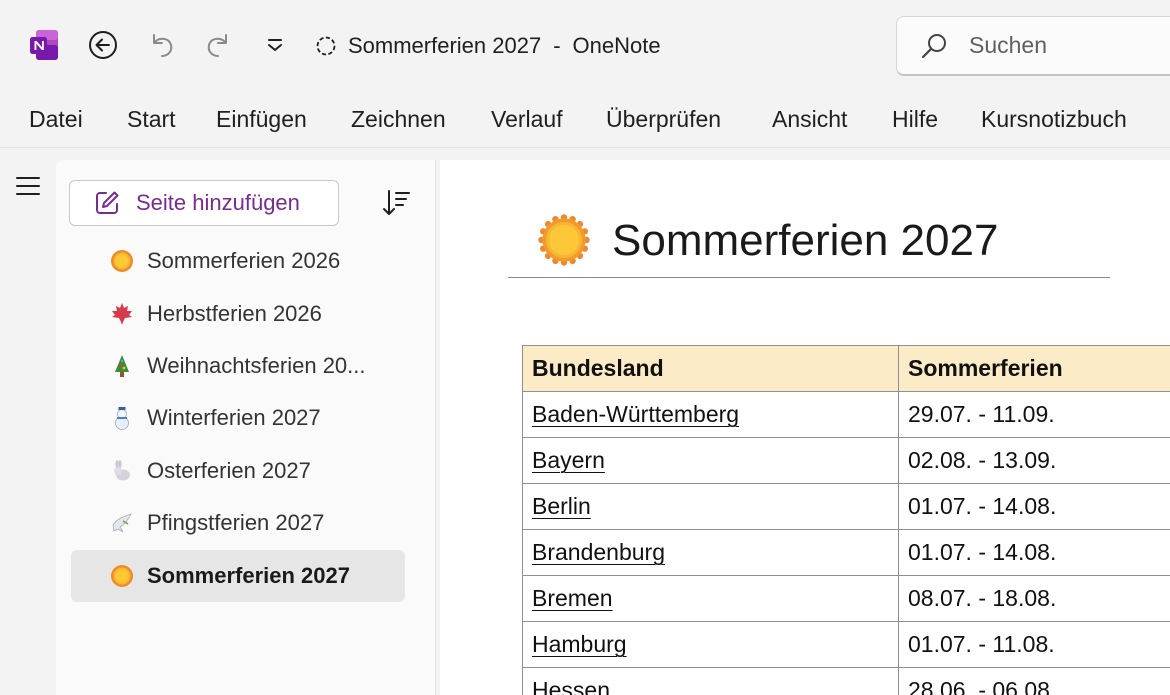 The height and width of the screenshot is (695, 1170). I want to click on customize-quick-access-button, so click(275, 45).